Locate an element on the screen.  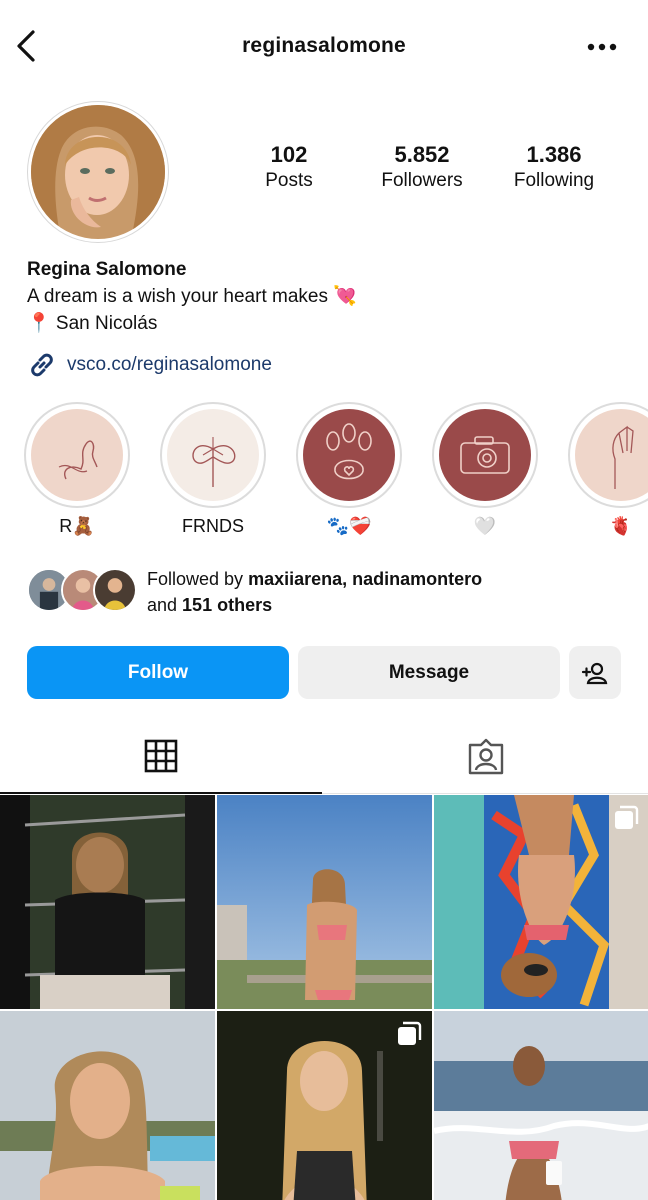
stat-followers: 5.852 Followers is located at coordinates (422, 168).